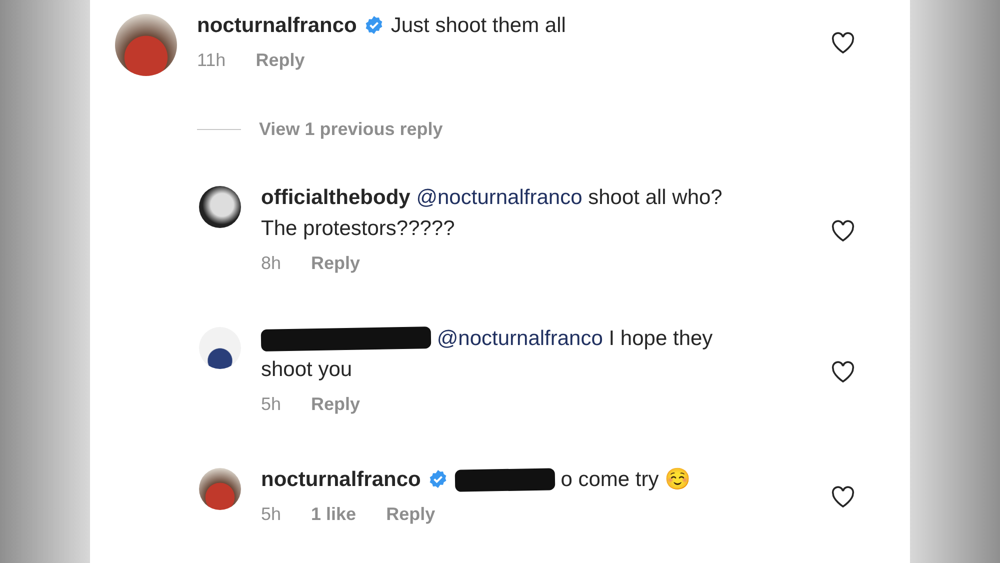 This screenshot has width=1000, height=563. Describe the element at coordinates (382, 26) in the screenshot. I see `comment-text: nocturnalfranco Just shoot them all` at that location.